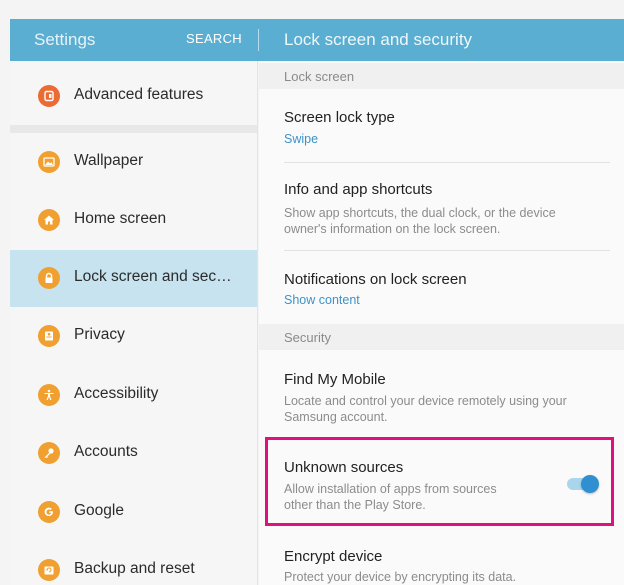 Image resolution: width=624 pixels, height=585 pixels. Describe the element at coordinates (133, 512) in the screenshot. I see `sidebar-item-google: Google` at that location.